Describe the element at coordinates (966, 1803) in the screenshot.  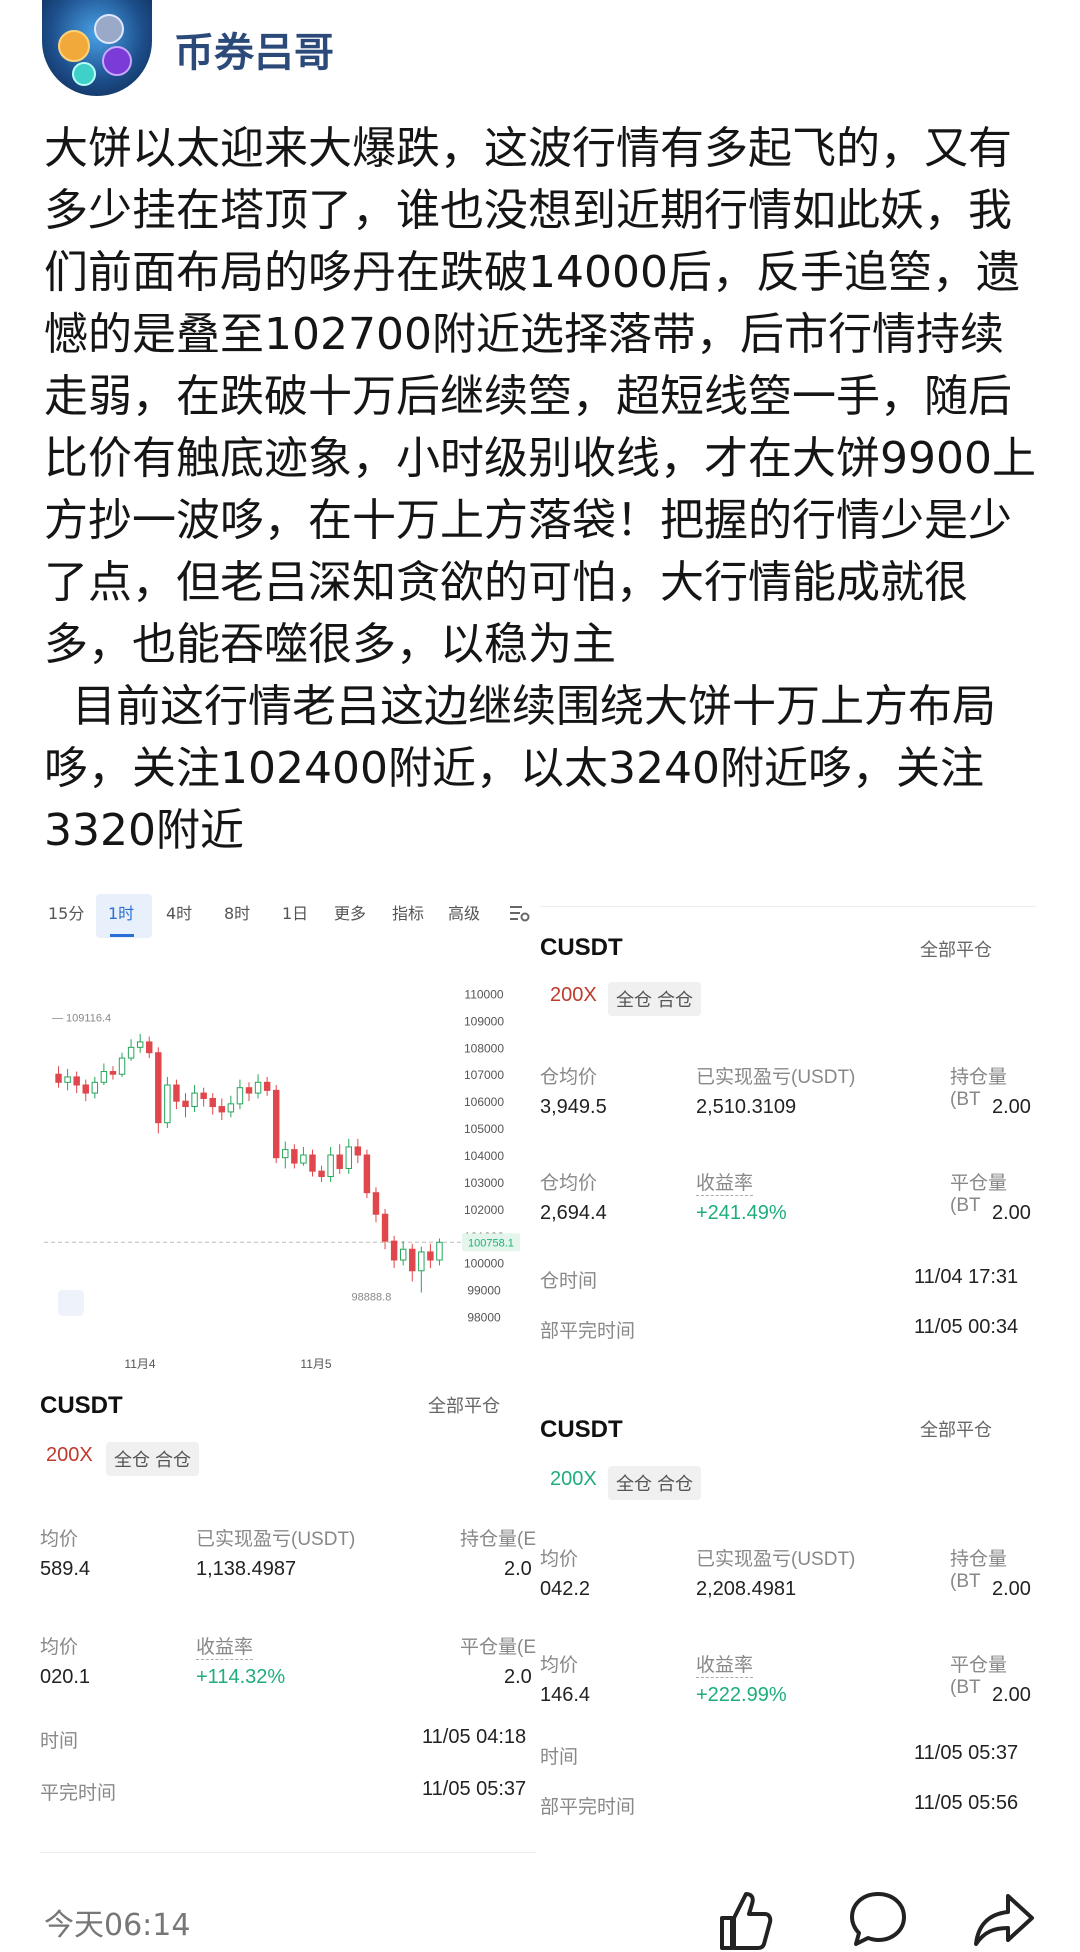
I see `close-time-value: 11/05 05:56` at that location.